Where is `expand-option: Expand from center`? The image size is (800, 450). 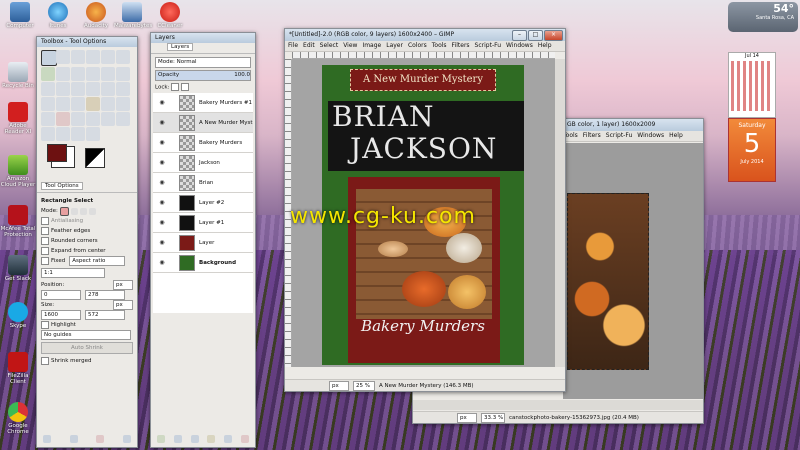 expand-option: Expand from center is located at coordinates (87, 251).